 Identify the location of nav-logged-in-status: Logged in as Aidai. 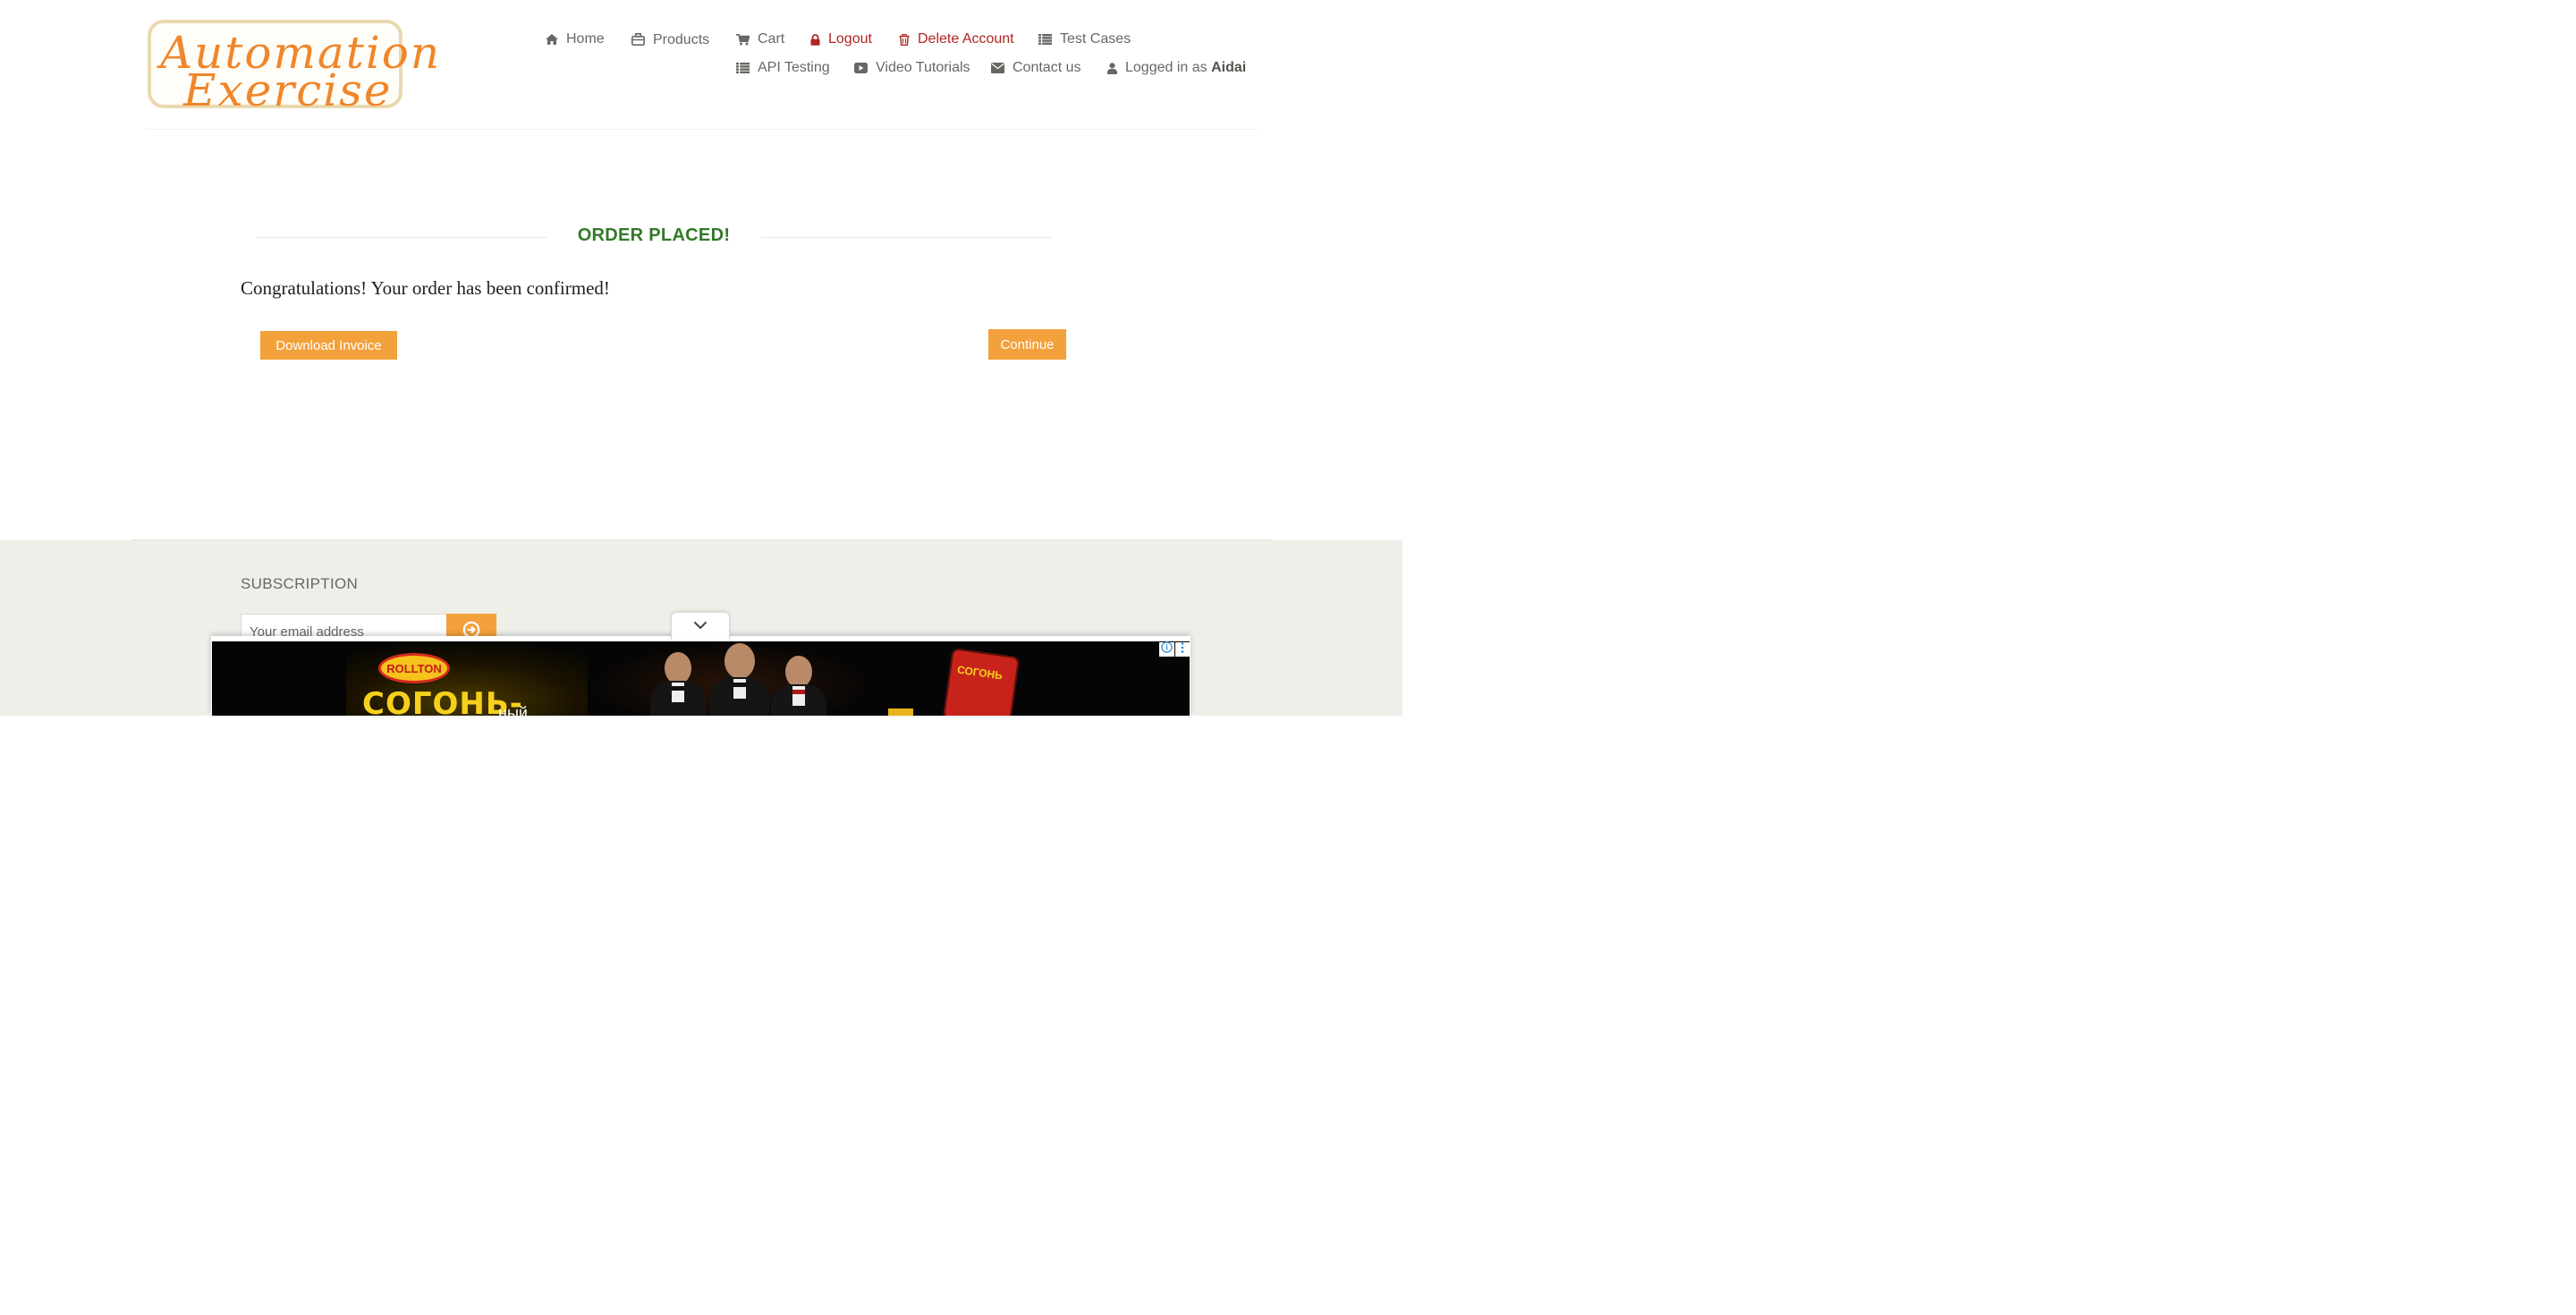
(1176, 68).